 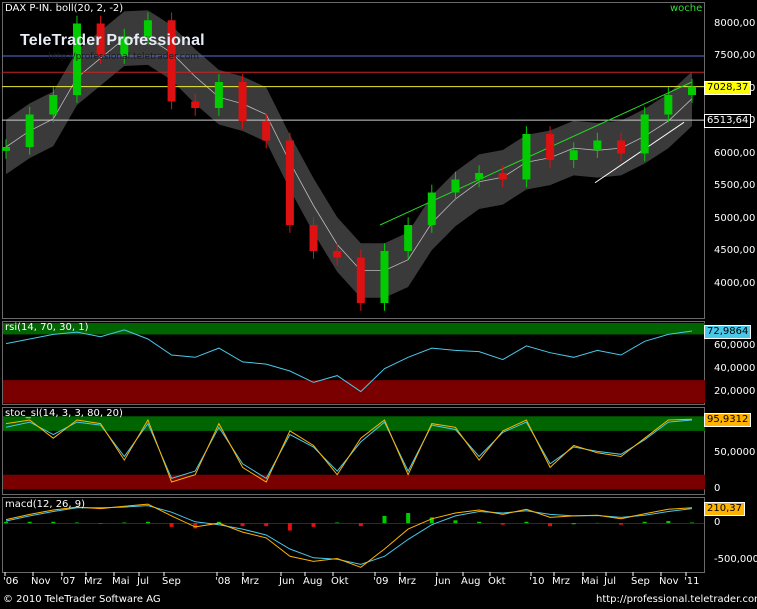 I want to click on logo-url: http://professional.teletrader.com, so click(x=124, y=57).